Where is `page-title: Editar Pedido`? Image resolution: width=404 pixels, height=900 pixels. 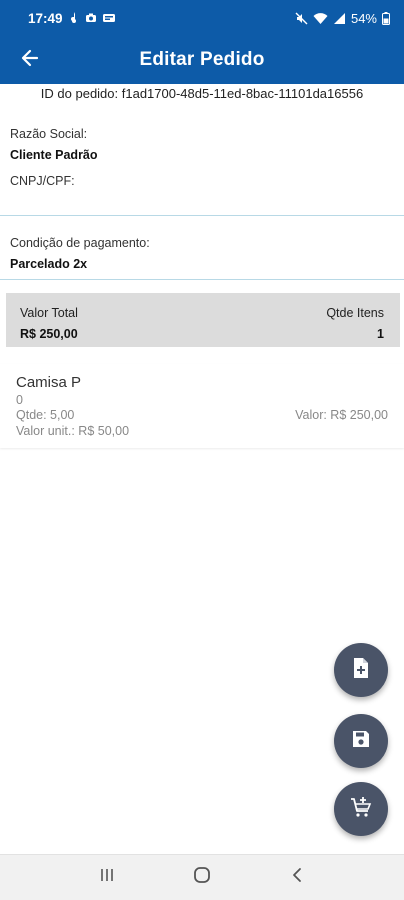 page-title: Editar Pedido is located at coordinates (202, 59).